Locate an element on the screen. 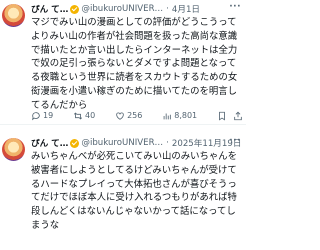 This screenshot has width=320, height=250. views-button: 8,801 is located at coordinates (179, 116).